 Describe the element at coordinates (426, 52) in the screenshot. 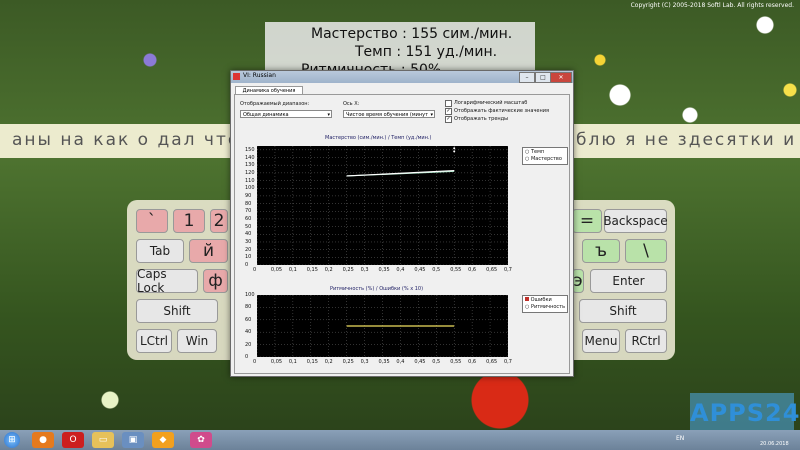

I see `tempo-stat: Темп : 151 уд./мин.` at that location.